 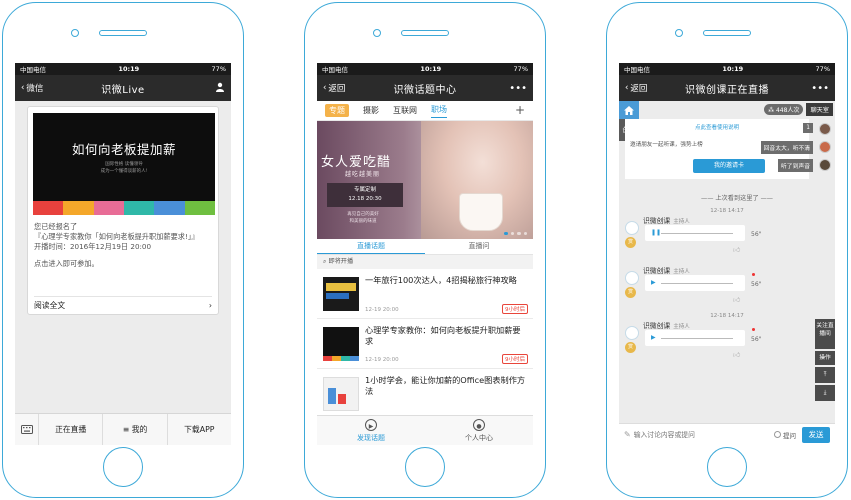 I want to click on tab-topic: 专题, so click(x=337, y=110).